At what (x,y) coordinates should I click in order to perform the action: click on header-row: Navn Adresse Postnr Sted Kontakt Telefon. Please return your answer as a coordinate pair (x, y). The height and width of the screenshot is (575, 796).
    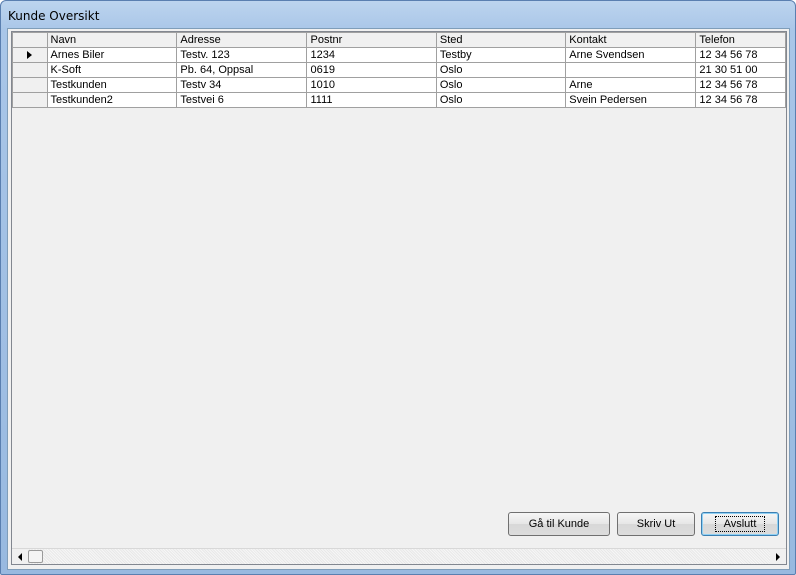
    Looking at the image, I should click on (399, 40).